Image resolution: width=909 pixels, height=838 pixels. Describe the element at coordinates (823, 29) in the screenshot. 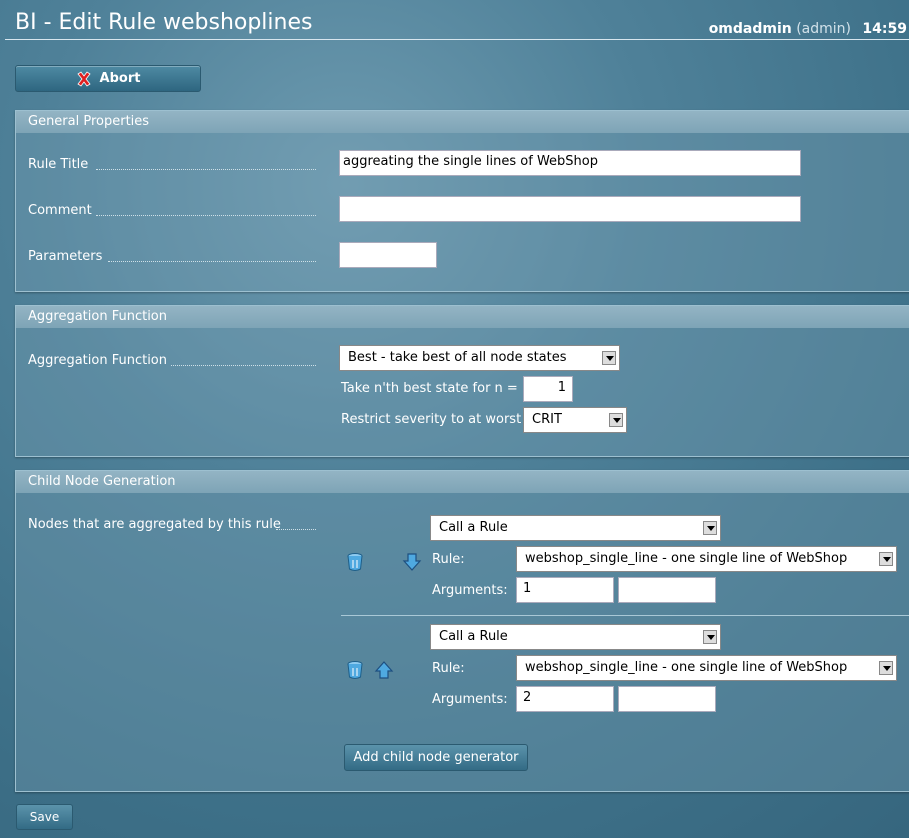

I see `user-role: (admin)` at that location.